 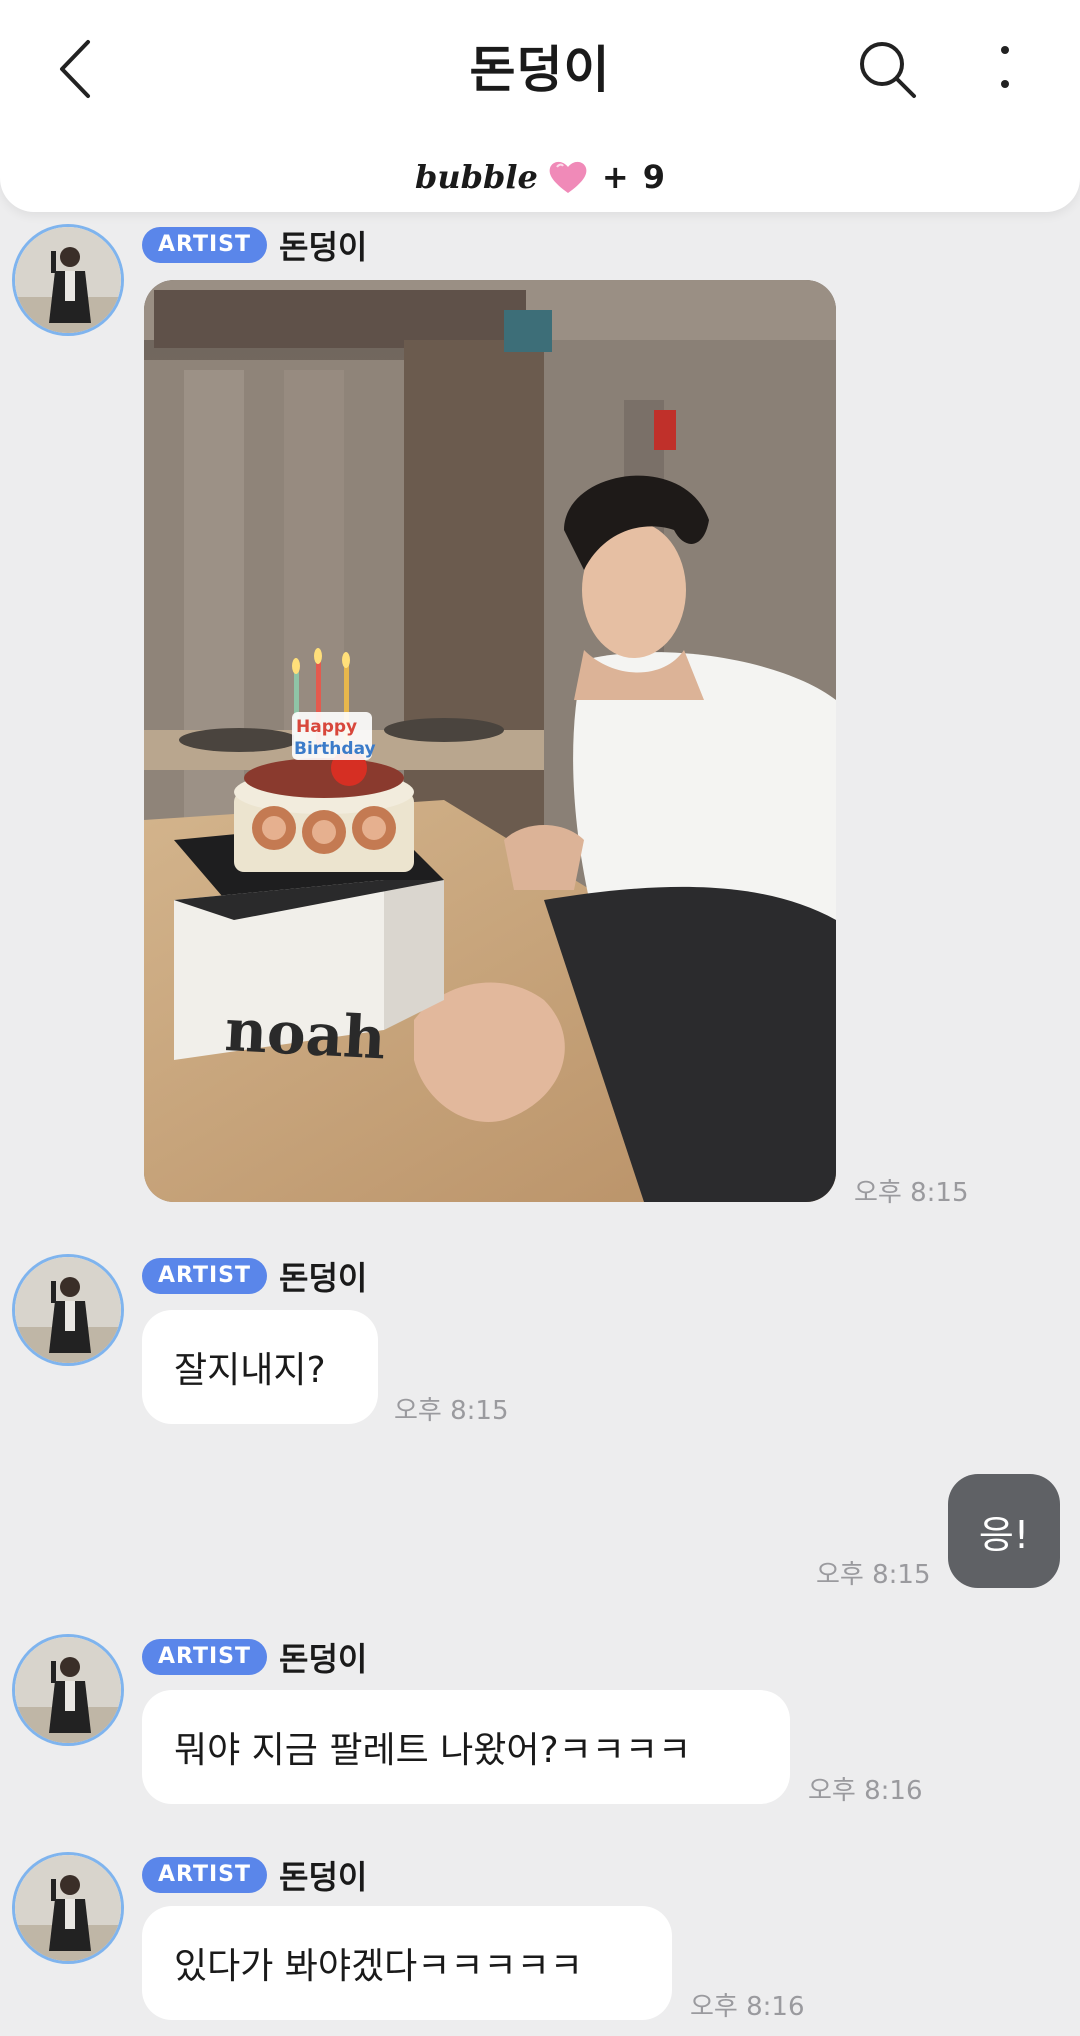 What do you see at coordinates (476, 177) in the screenshot?
I see `bubble-logo: bubble` at bounding box center [476, 177].